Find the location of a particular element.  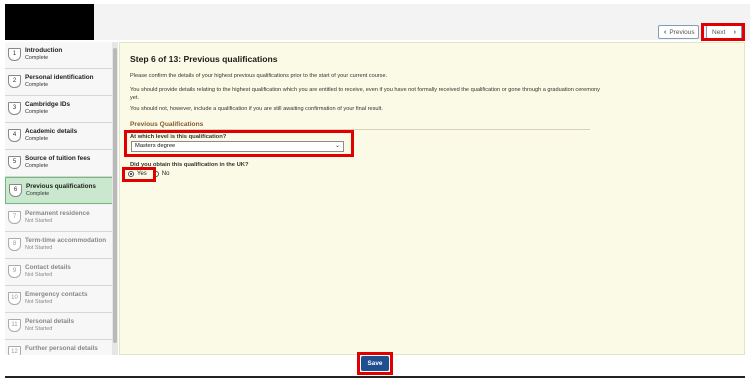

save-button: Save is located at coordinates (375, 363).